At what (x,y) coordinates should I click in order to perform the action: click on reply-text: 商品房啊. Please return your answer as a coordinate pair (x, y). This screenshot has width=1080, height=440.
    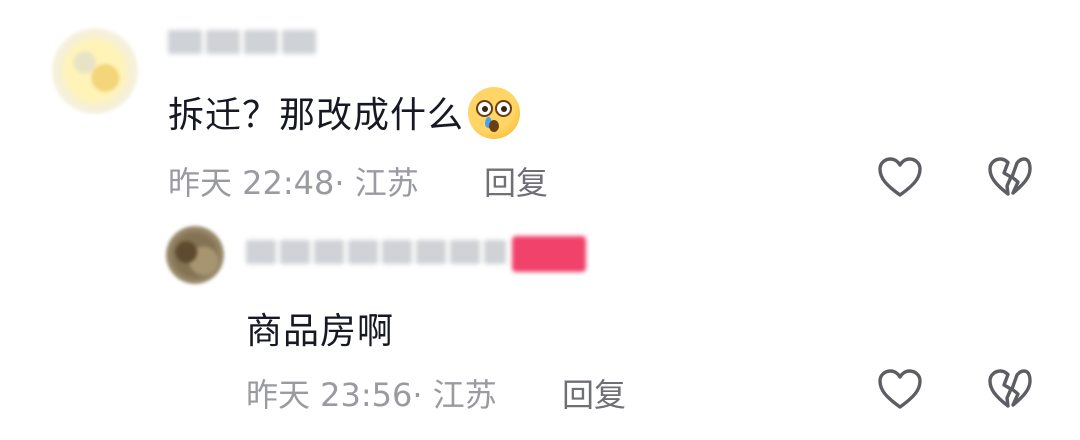
    Looking at the image, I should click on (320, 331).